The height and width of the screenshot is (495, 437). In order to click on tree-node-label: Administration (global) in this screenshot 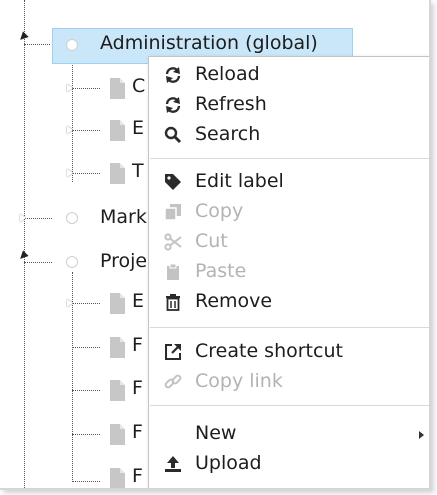, I will do `click(209, 43)`.